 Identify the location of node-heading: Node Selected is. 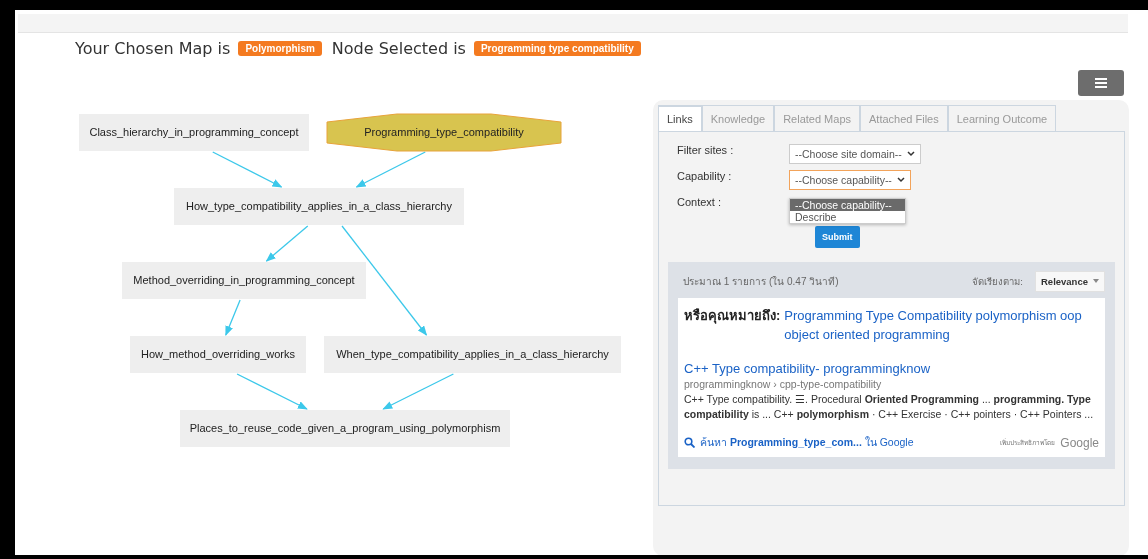
(398, 48).